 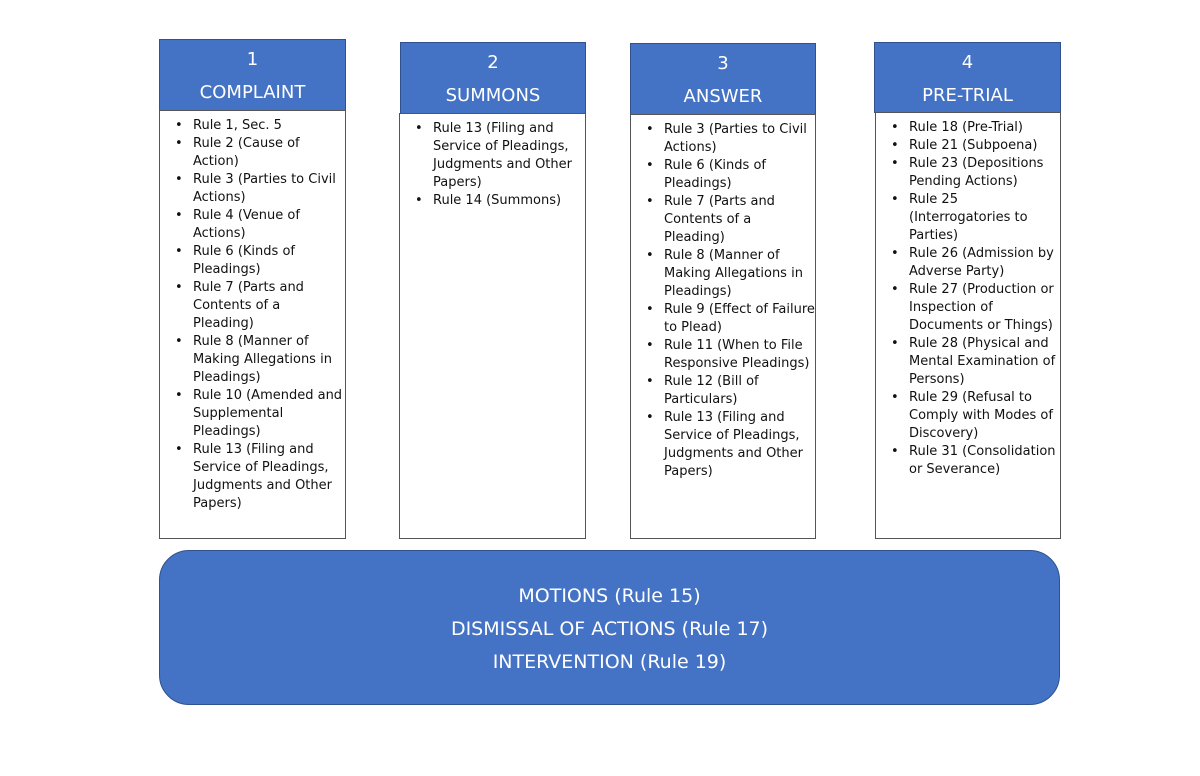 I want to click on step-number: 1, so click(x=252, y=59).